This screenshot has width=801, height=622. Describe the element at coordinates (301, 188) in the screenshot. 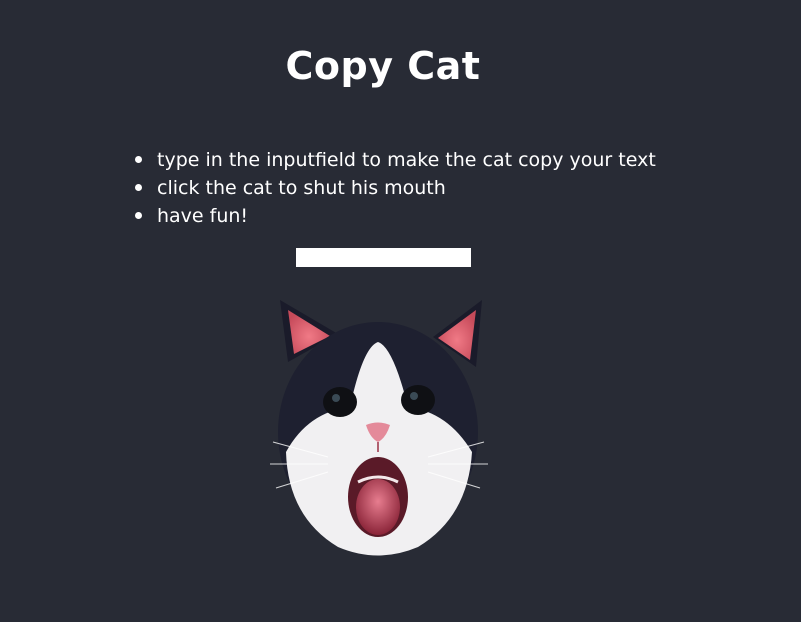

I see `instruction-text: click the cat to shut his mouth` at that location.